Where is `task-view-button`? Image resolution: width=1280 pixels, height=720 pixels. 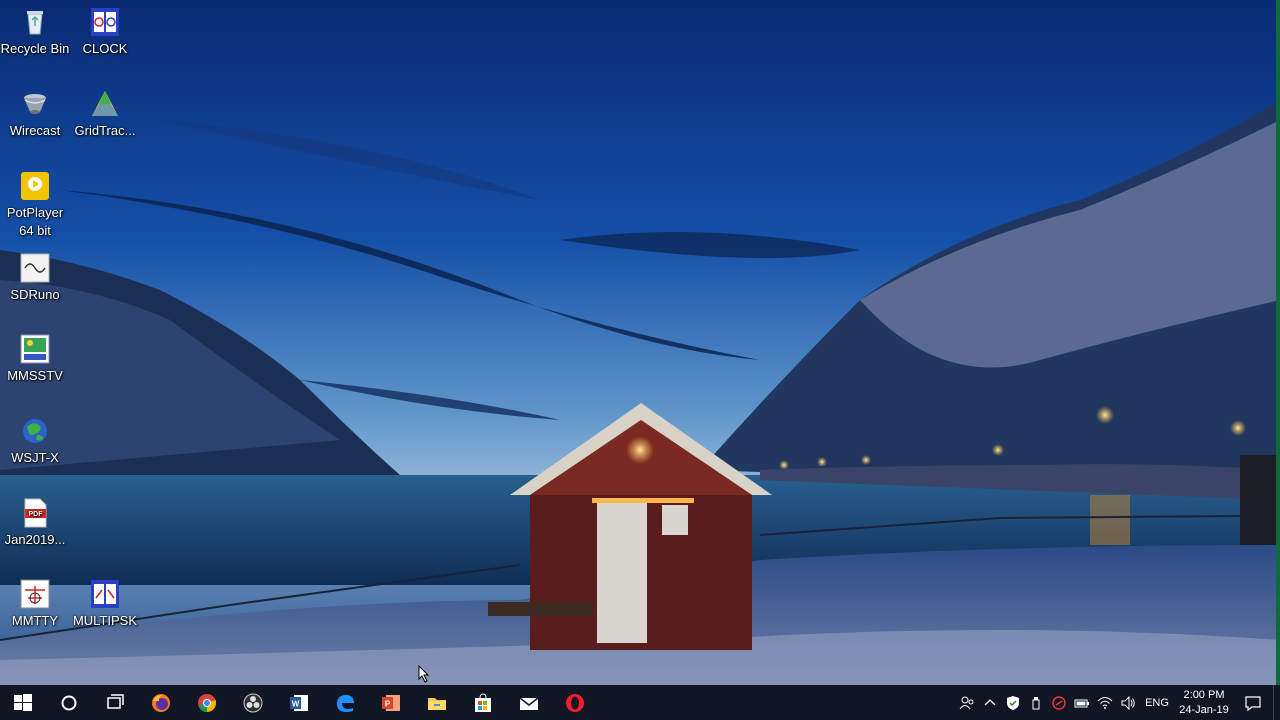 task-view-button is located at coordinates (115, 702).